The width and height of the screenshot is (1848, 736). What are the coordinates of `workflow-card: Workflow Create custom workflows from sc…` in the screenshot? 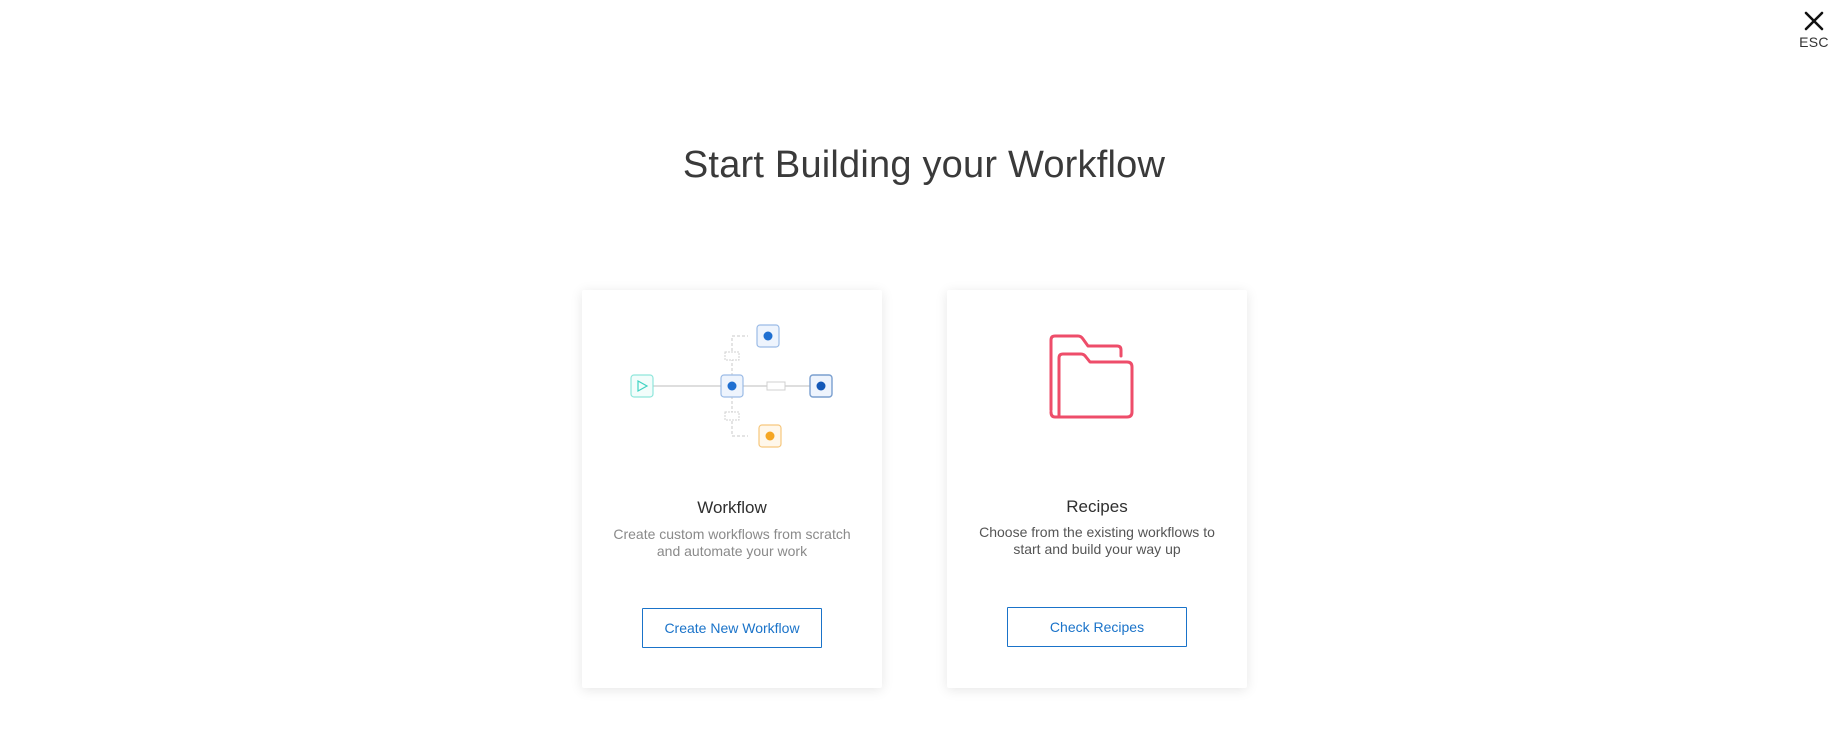 It's located at (732, 489).